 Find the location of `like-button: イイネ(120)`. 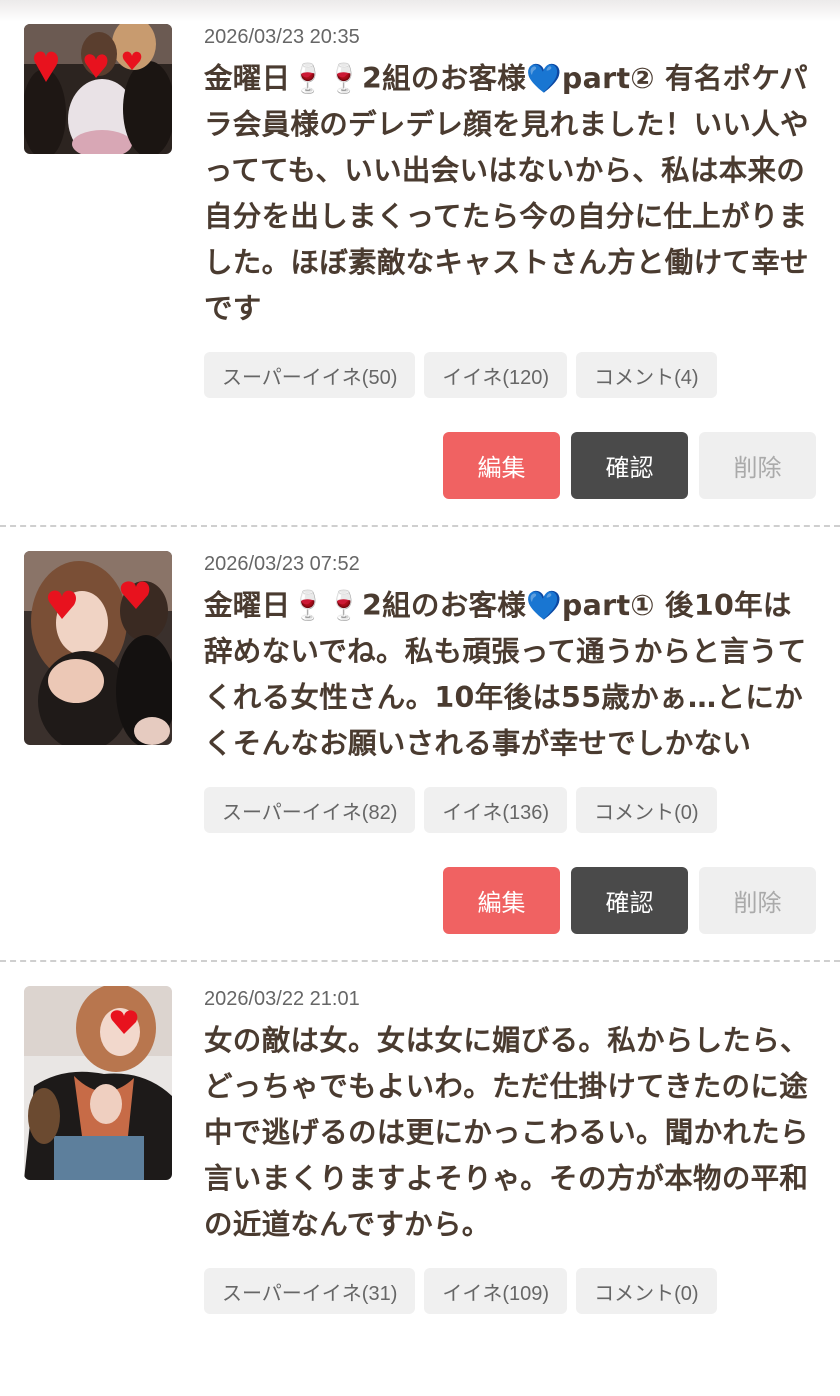

like-button: イイネ(120) is located at coordinates (496, 375).